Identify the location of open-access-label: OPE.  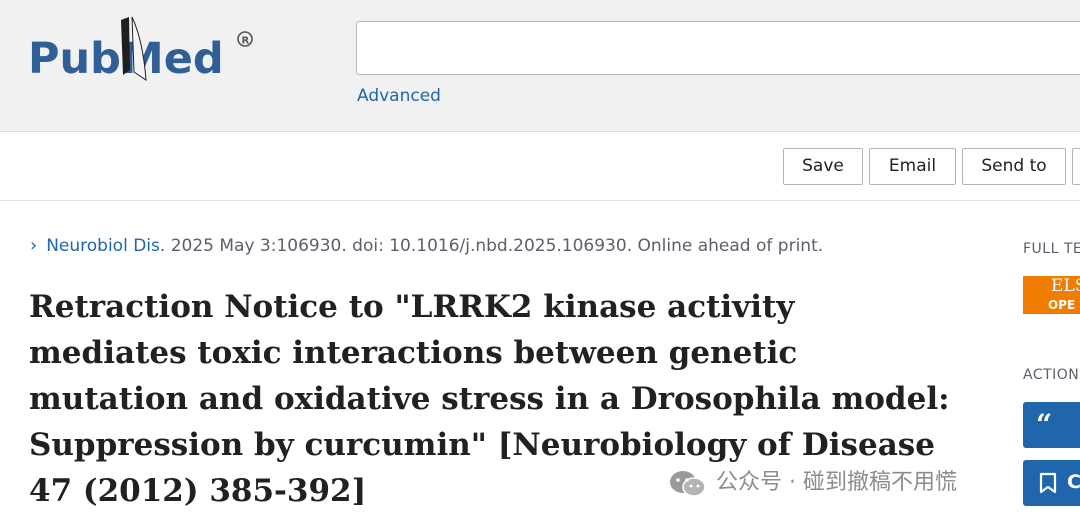
(1062, 305).